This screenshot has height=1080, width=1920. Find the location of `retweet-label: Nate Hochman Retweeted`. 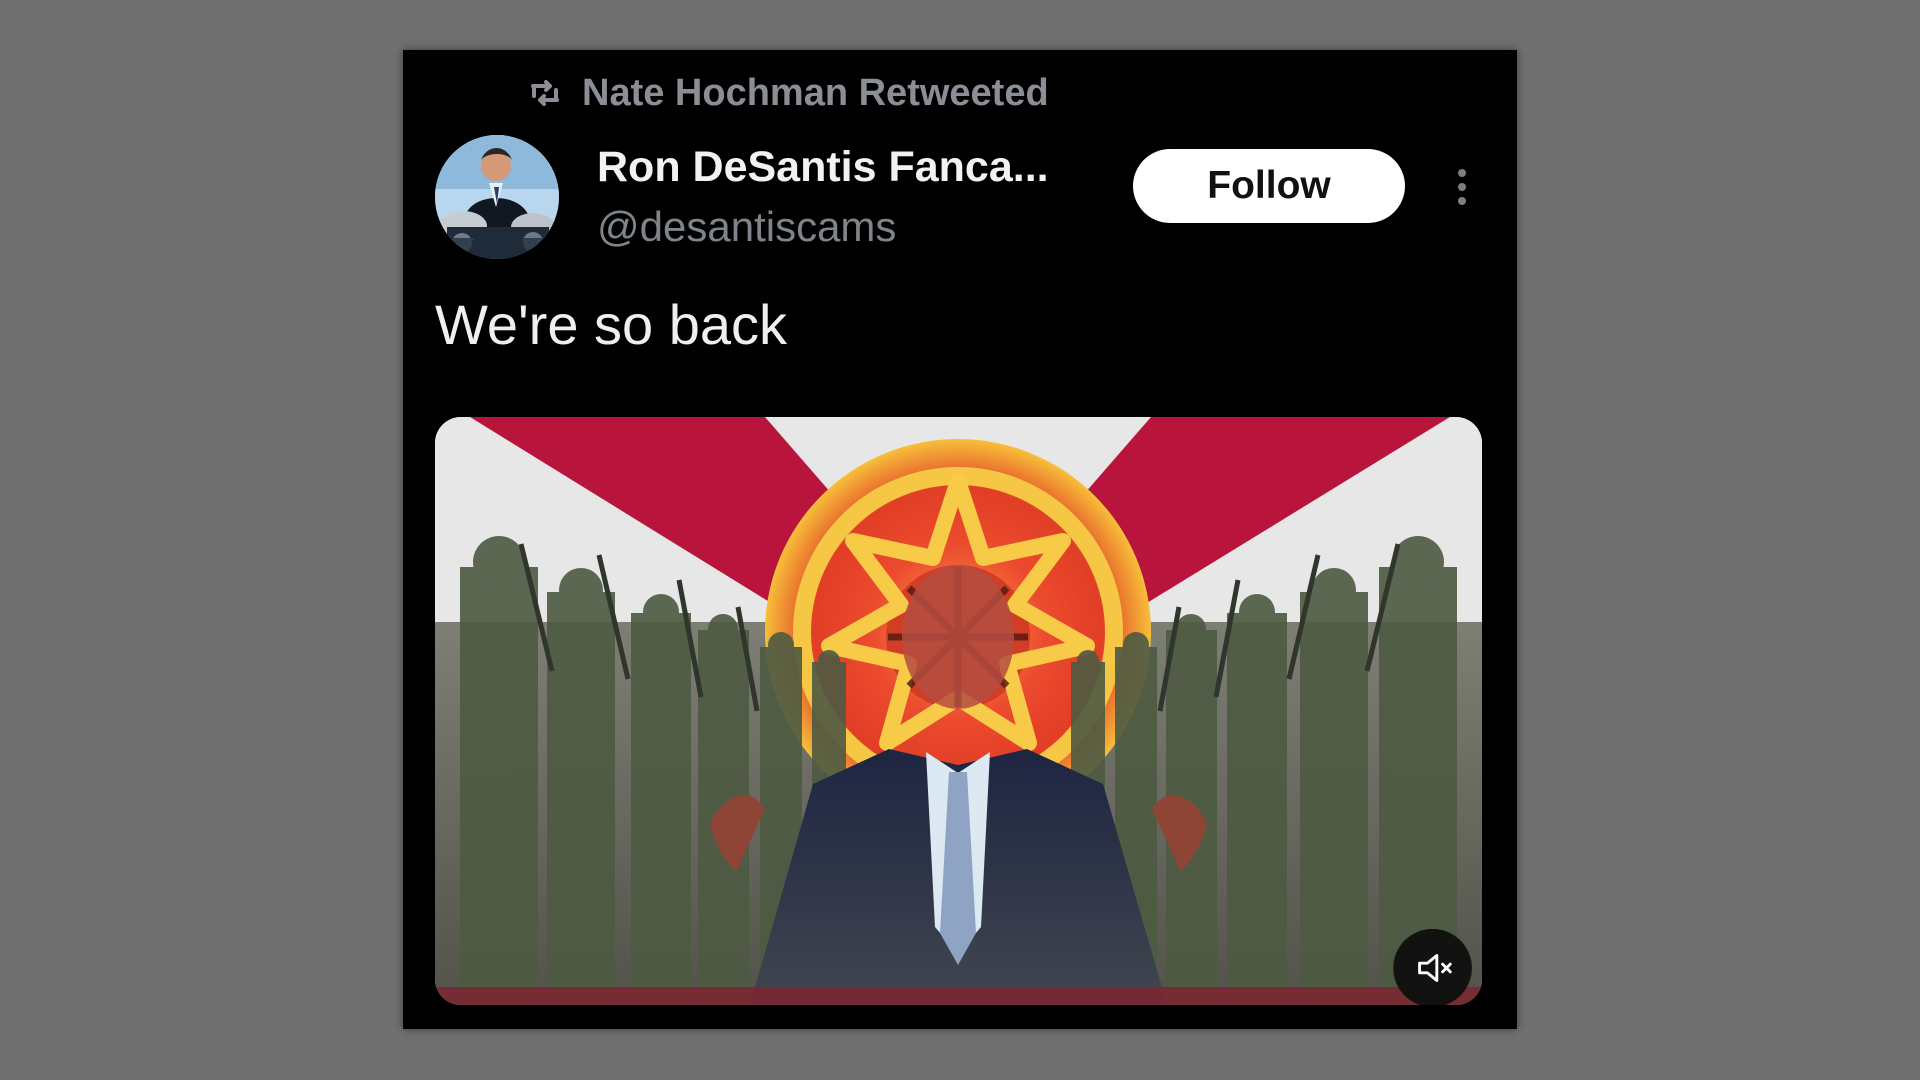

retweet-label: Nate Hochman Retweeted is located at coordinates (815, 92).